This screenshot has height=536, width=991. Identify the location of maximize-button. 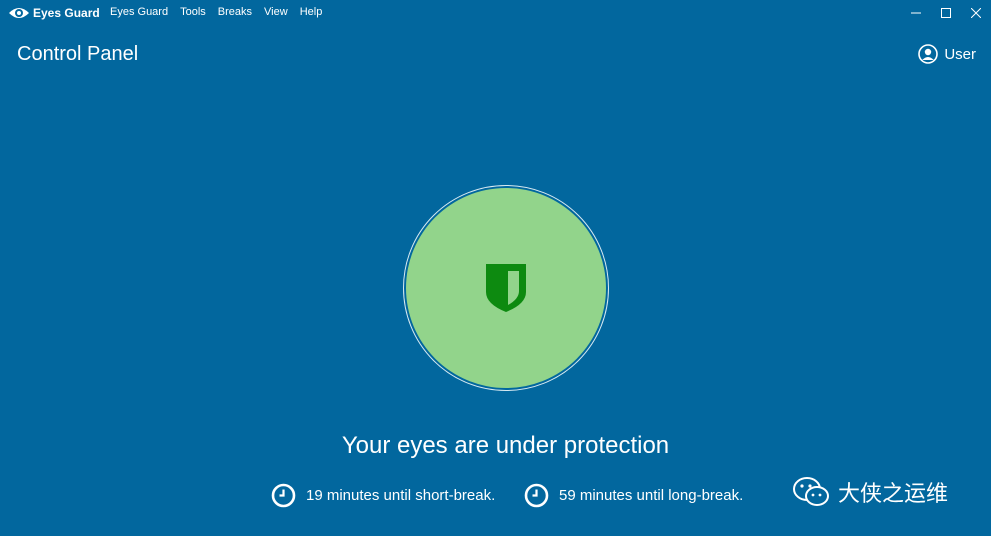
(946, 13).